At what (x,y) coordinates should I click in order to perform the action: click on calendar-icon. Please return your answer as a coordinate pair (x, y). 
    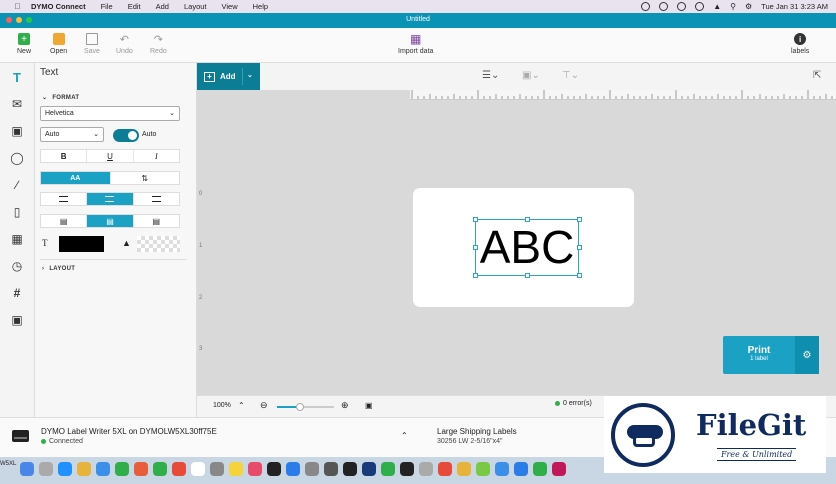
    Looking at the image, I should click on (179, 469).